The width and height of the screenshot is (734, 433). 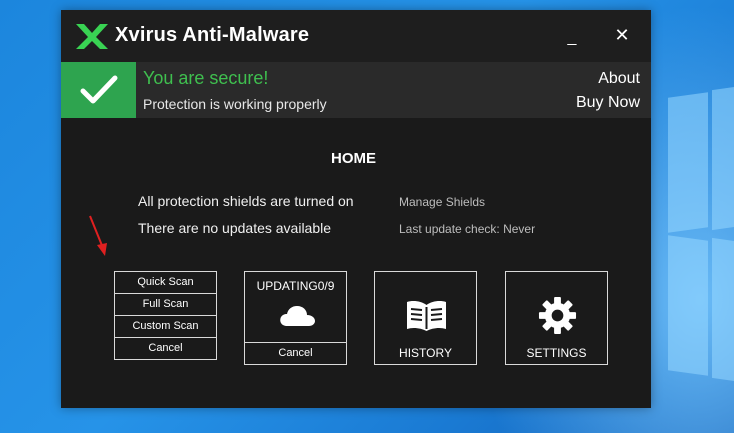 I want to click on last-update-text: Last update check: Never, so click(x=467, y=229).